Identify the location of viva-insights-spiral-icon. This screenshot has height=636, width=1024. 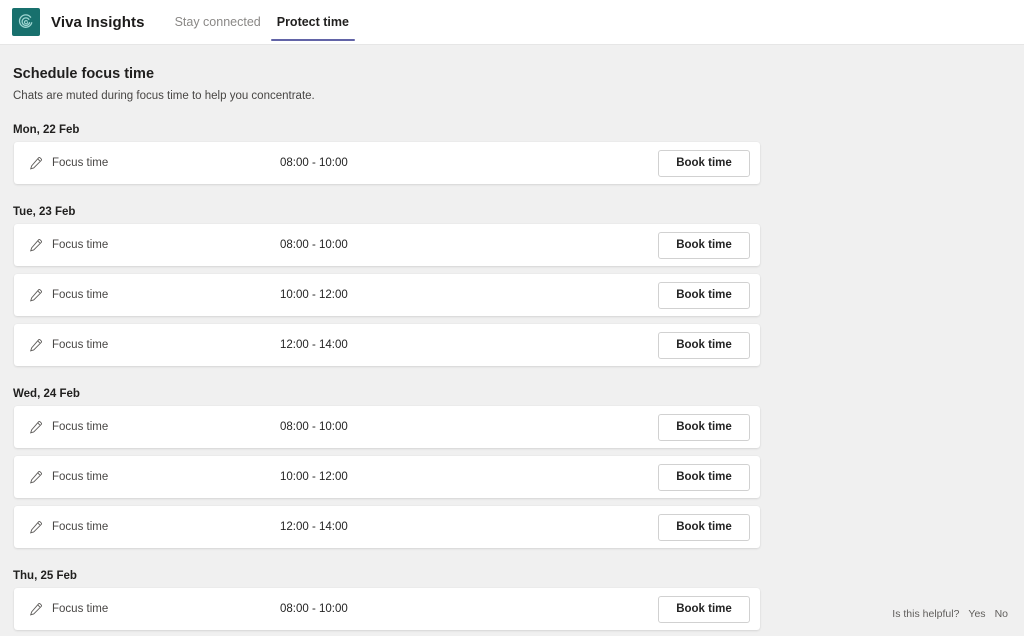
(26, 22).